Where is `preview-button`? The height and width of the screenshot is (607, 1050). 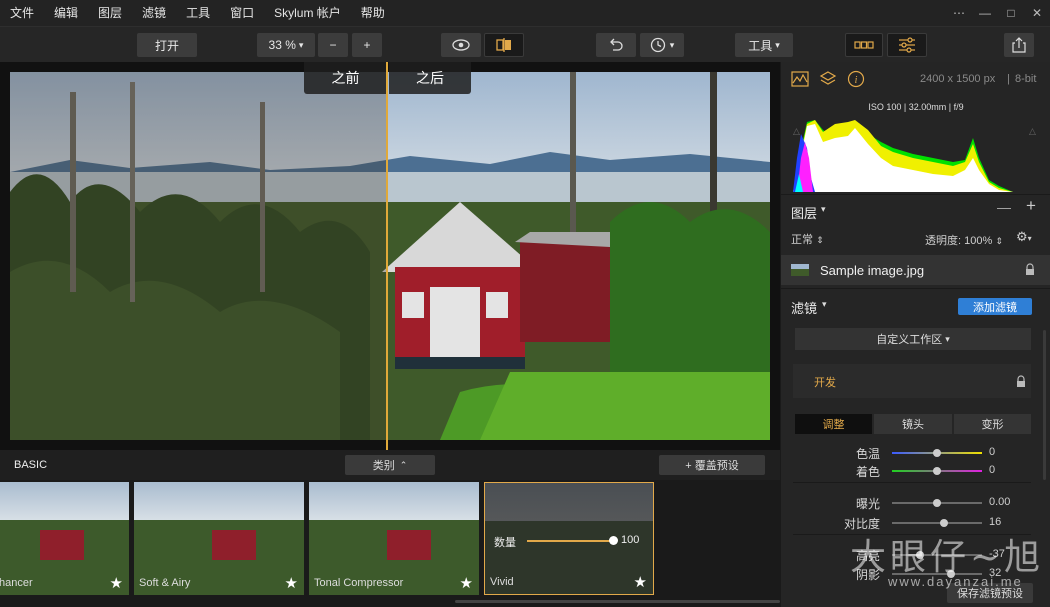
preview-button is located at coordinates (461, 45).